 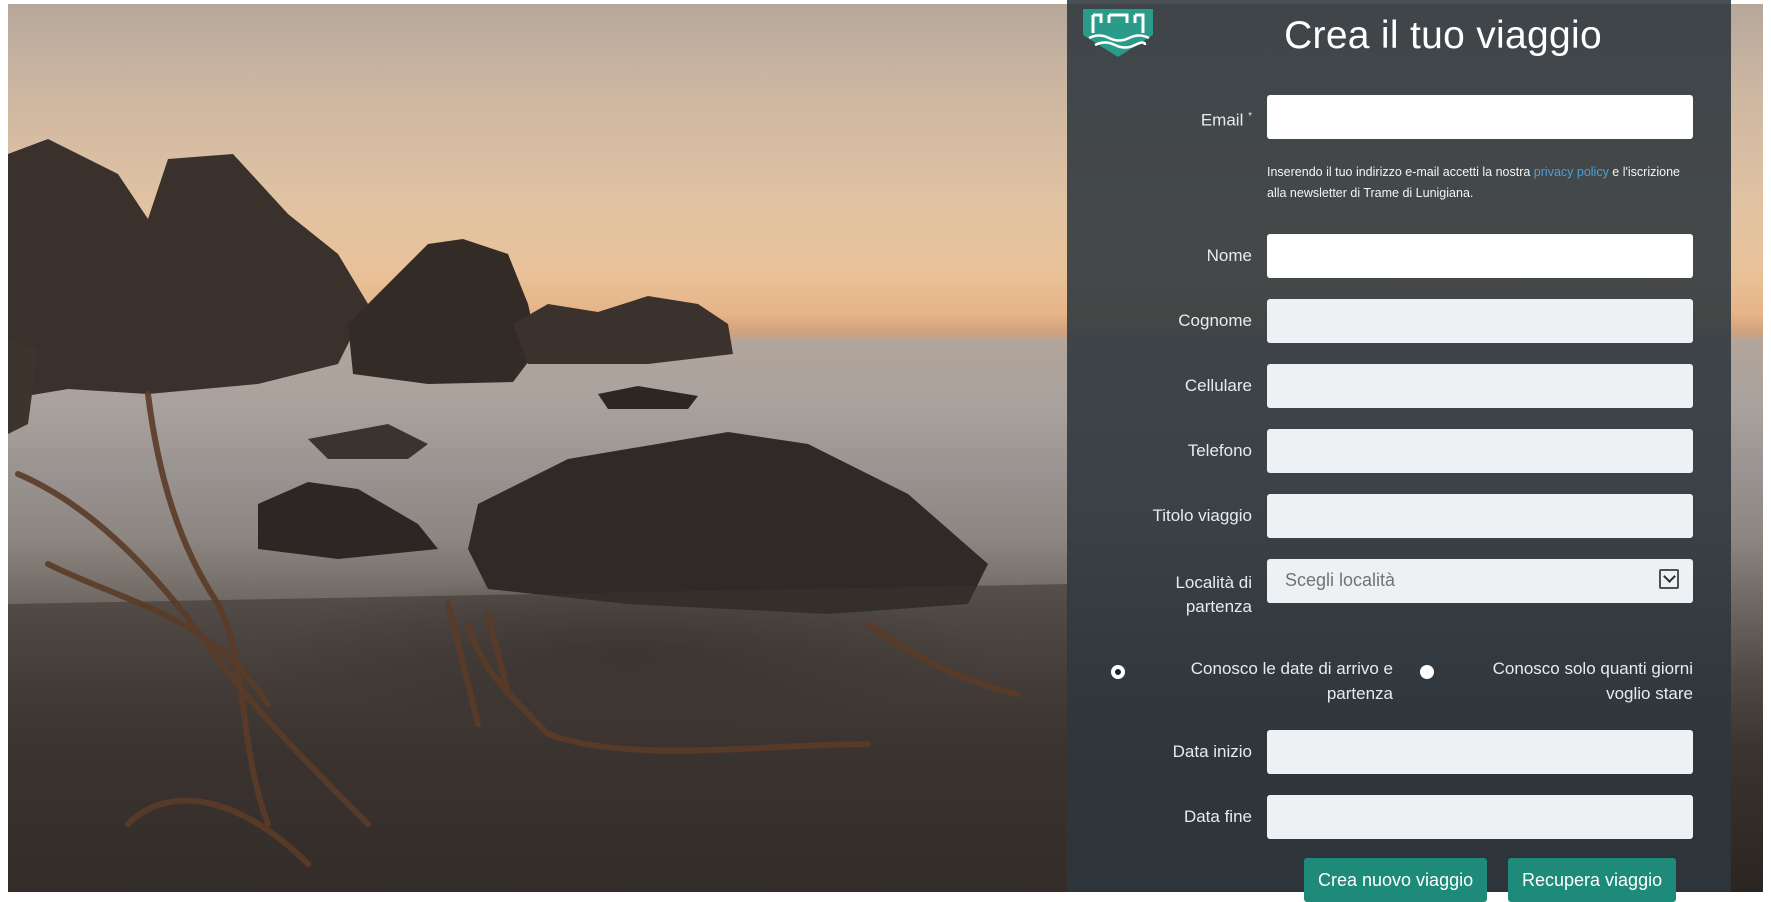 What do you see at coordinates (1592, 880) in the screenshot?
I see `recover-trip-button: Recupera viaggio` at bounding box center [1592, 880].